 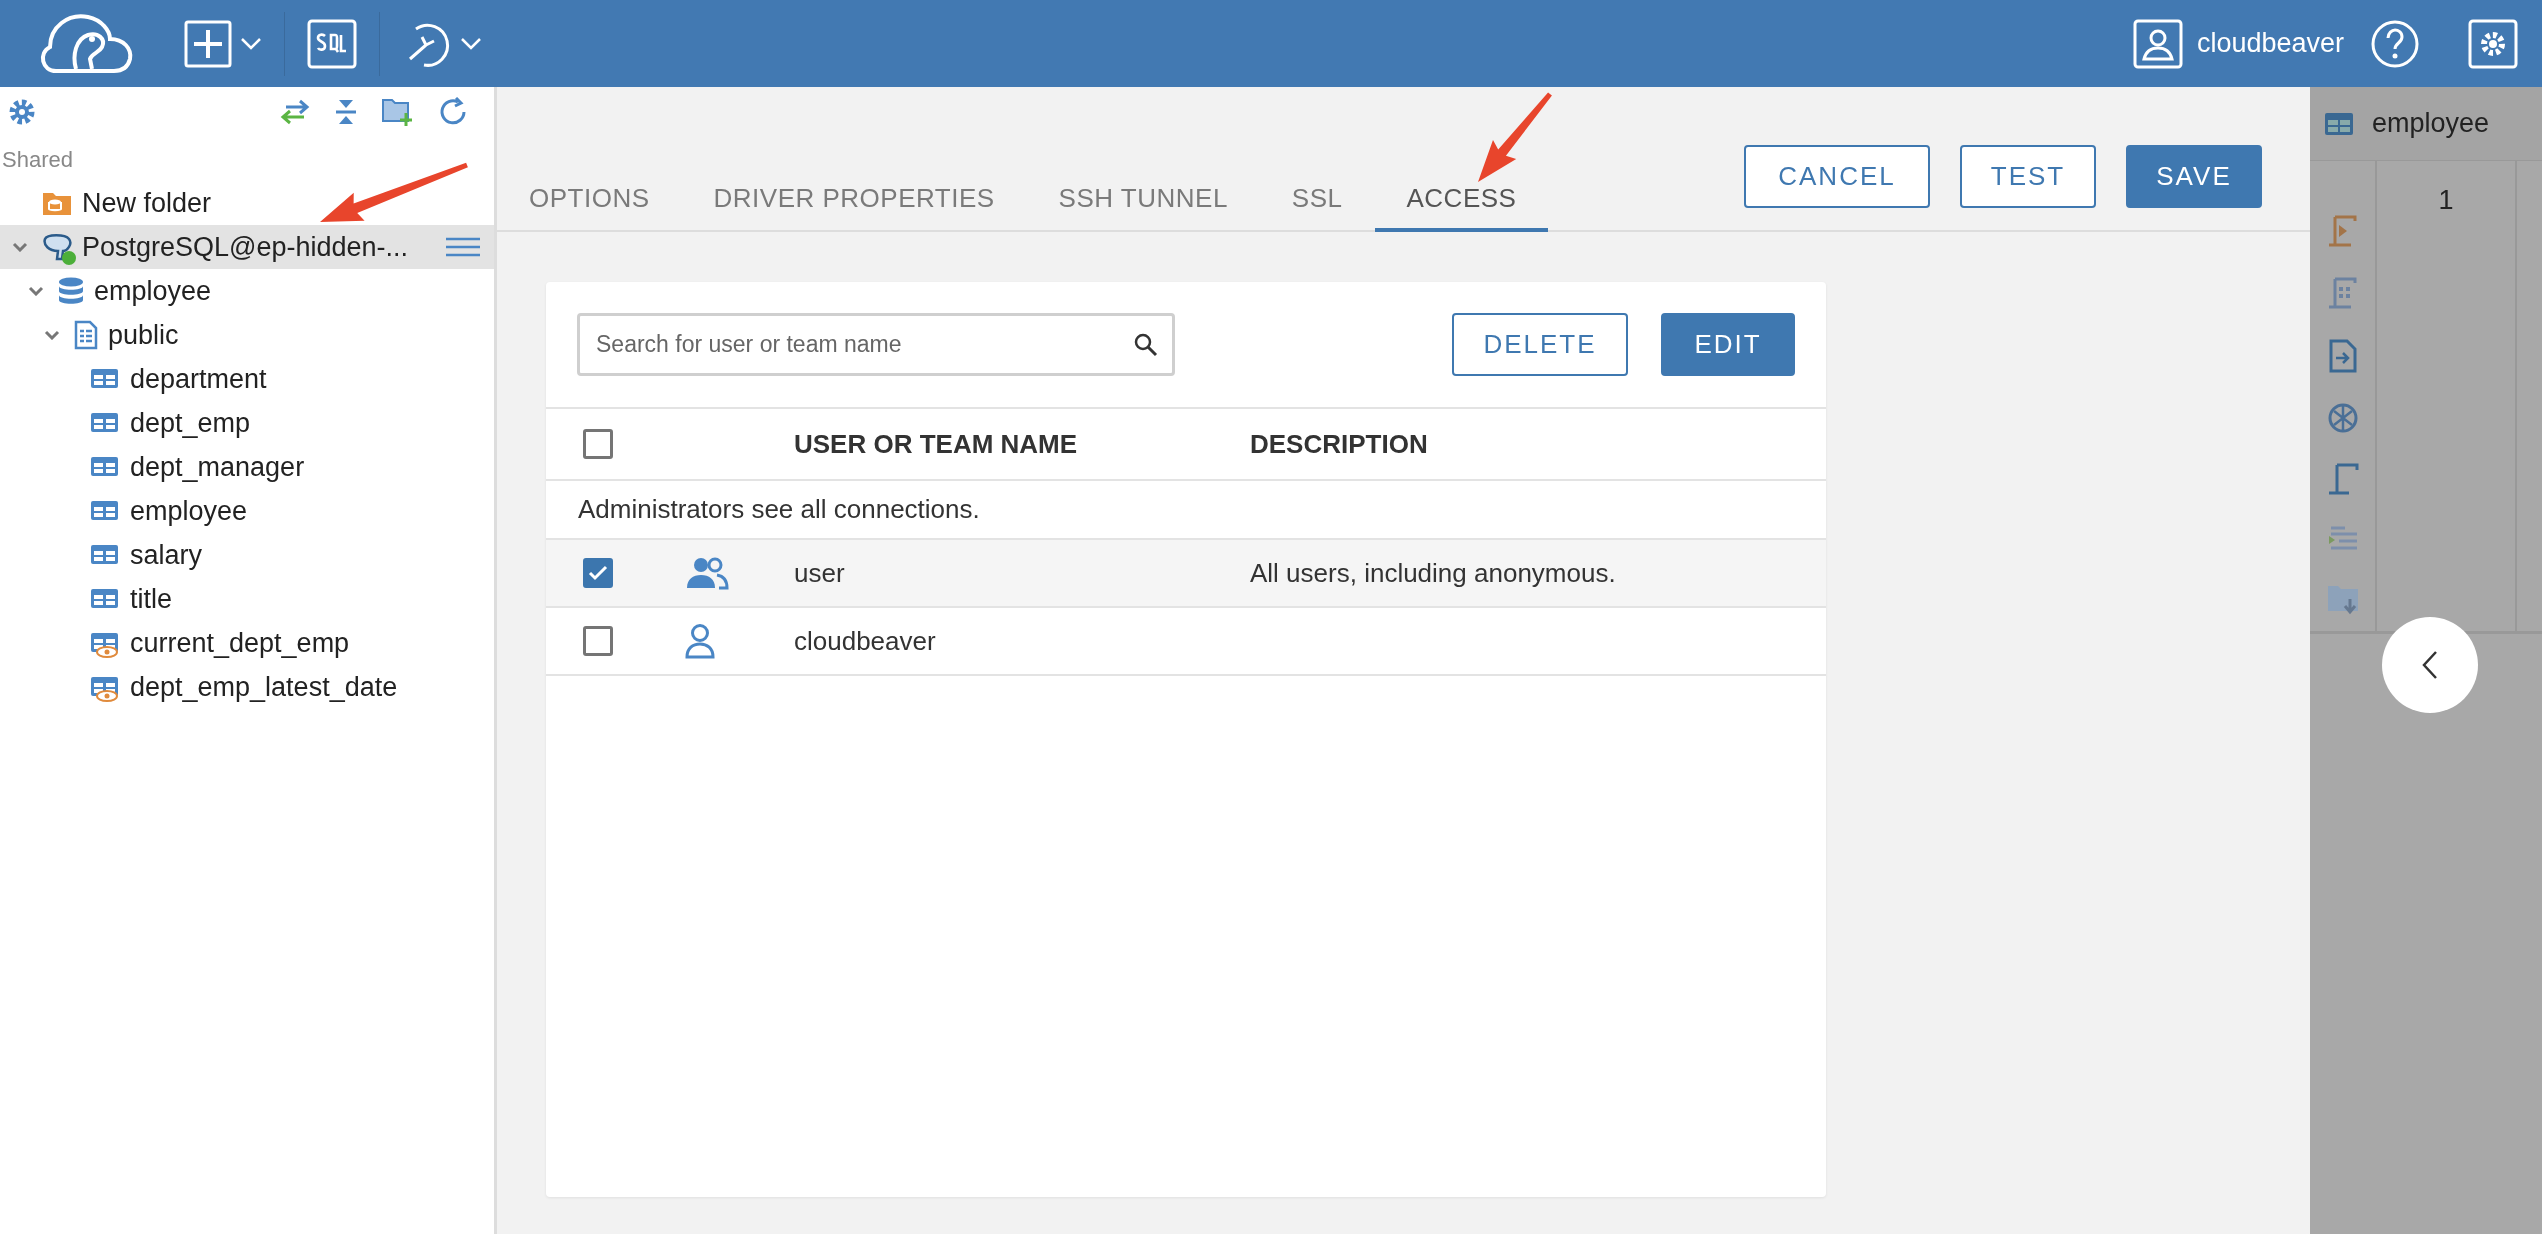 What do you see at coordinates (22, 112) in the screenshot?
I see `settings-icon` at bounding box center [22, 112].